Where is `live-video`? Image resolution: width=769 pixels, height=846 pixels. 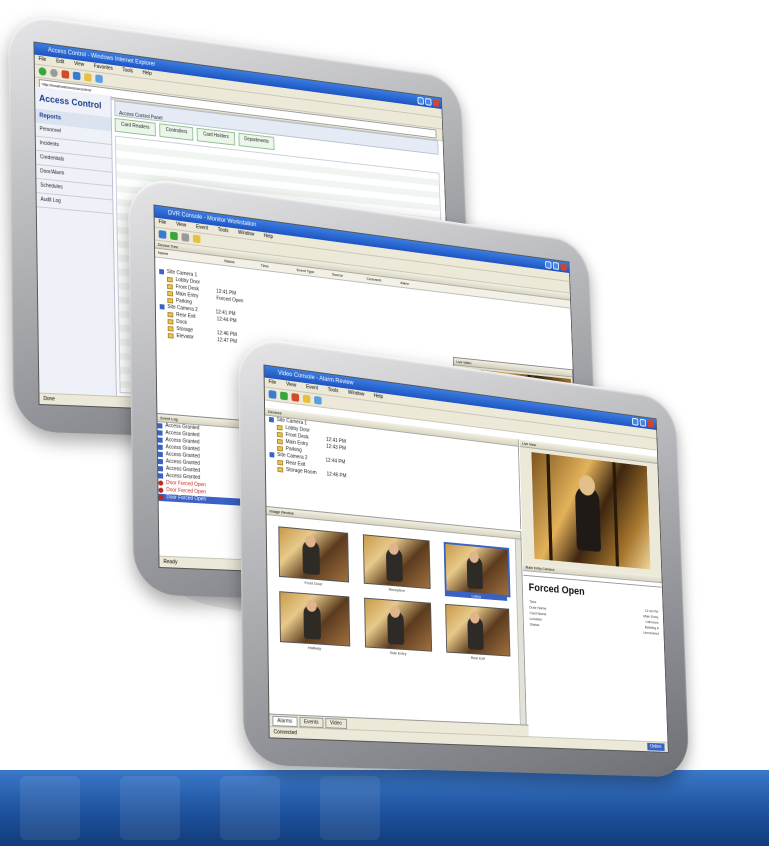
live-video is located at coordinates (591, 511).